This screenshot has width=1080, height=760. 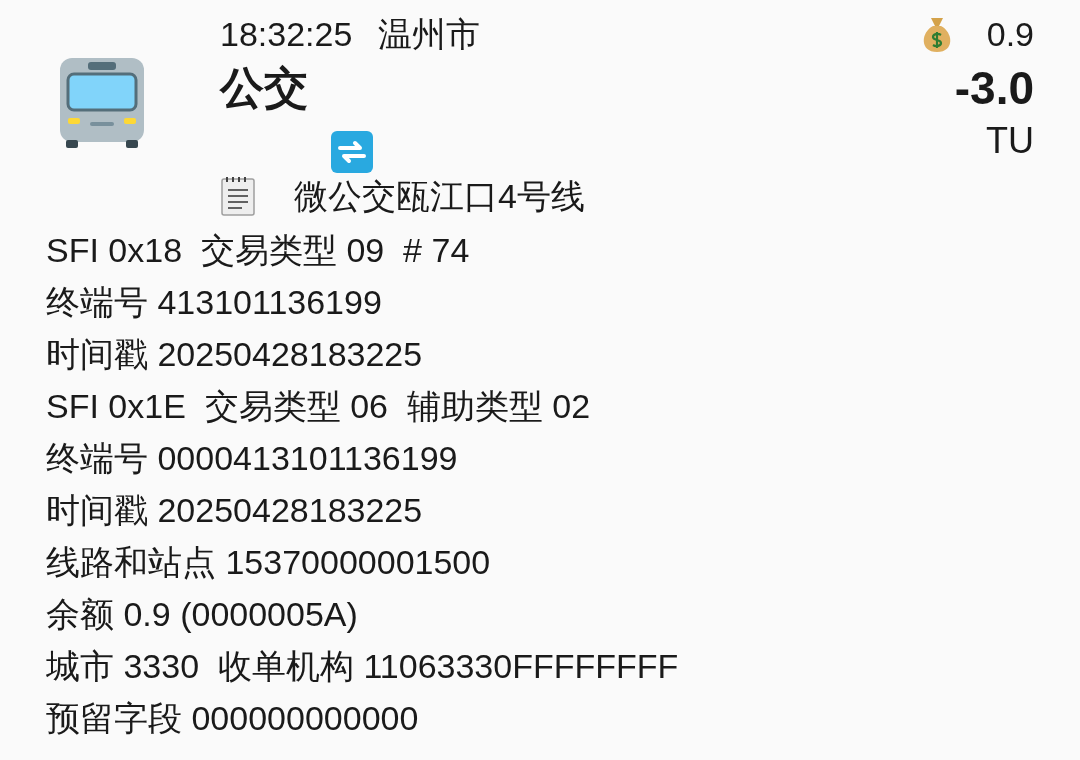 What do you see at coordinates (264, 88) in the screenshot?
I see `title-text: 公交` at bounding box center [264, 88].